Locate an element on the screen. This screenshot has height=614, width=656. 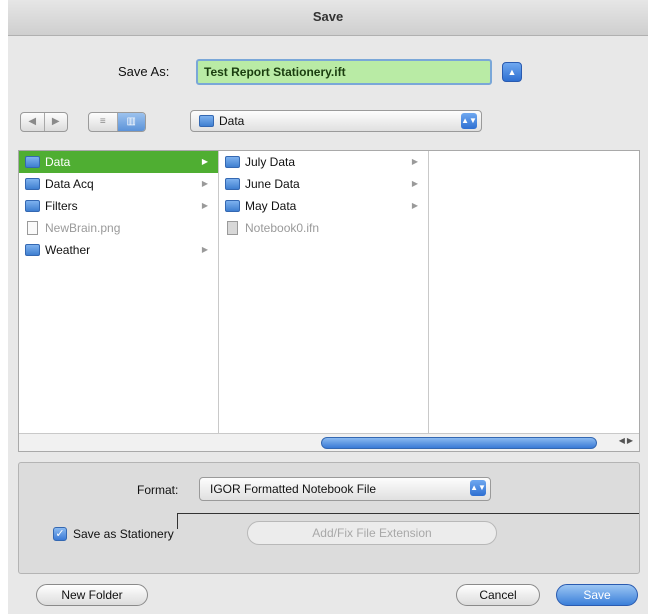
column-view-icon: ▥ is located at coordinates (130, 122).